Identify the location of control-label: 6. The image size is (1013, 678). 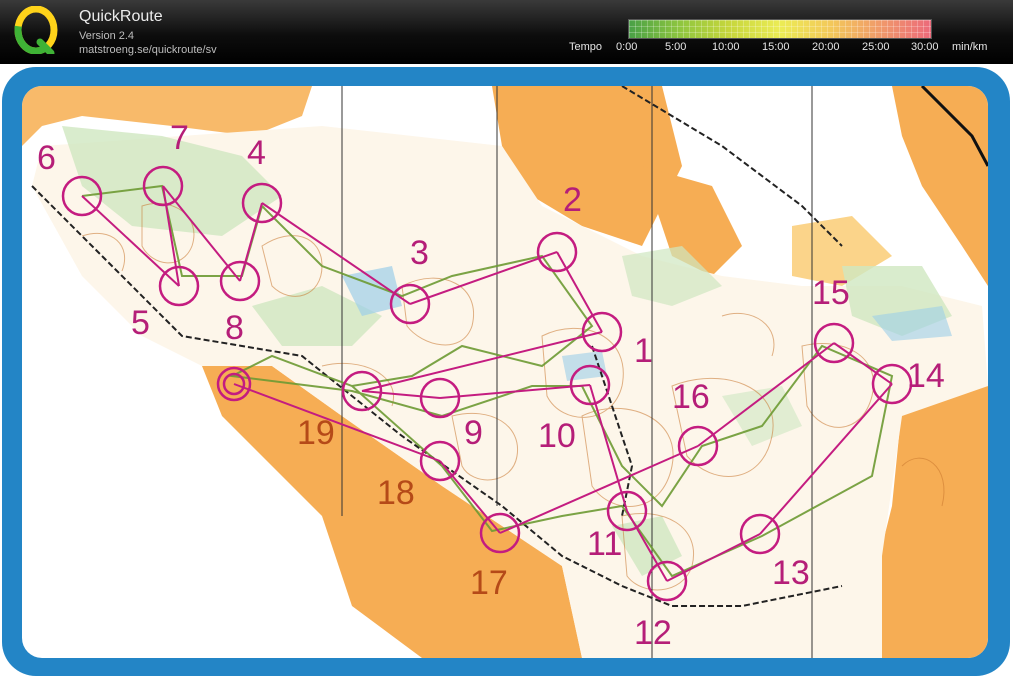
(46, 158).